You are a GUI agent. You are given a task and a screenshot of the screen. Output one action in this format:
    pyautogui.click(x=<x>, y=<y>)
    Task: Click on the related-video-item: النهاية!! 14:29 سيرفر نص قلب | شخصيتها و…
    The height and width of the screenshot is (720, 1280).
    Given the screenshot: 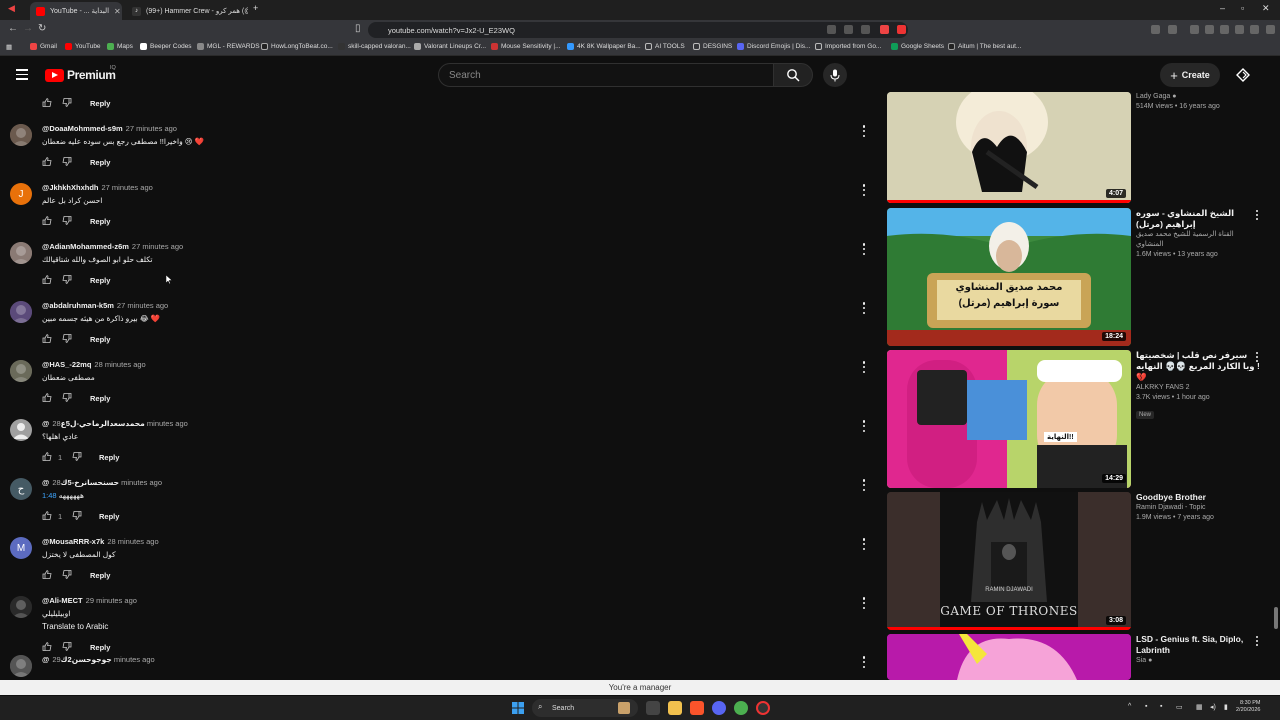 What is the action you would take?
    pyautogui.click(x=1079, y=419)
    